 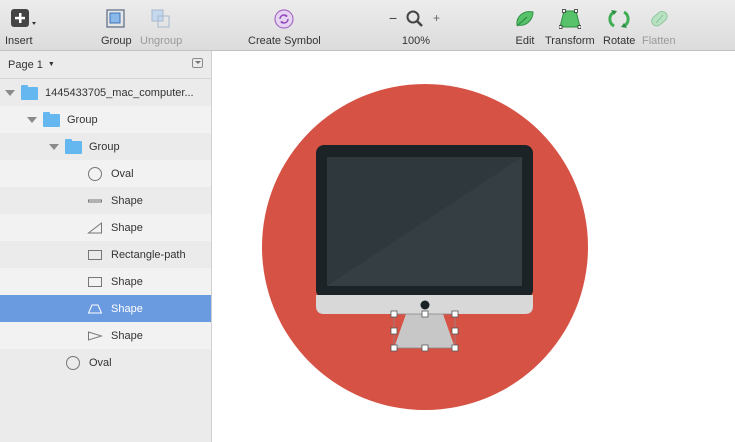 I want to click on plus-icon, so click(x=22, y=19).